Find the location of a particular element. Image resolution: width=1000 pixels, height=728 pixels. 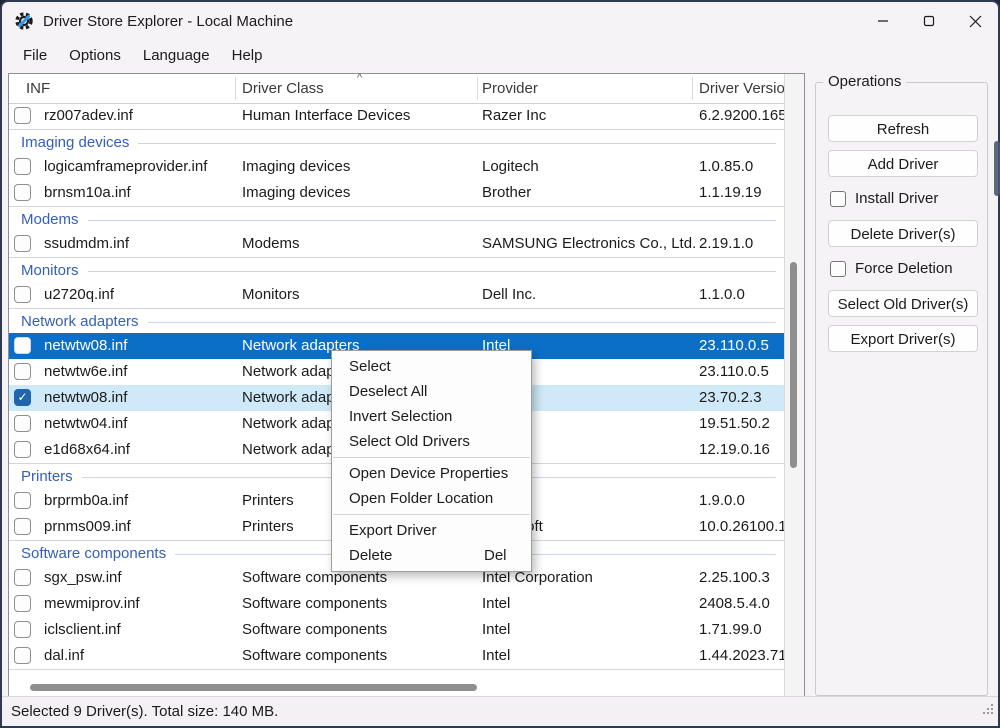

cell-inf: logicamframeprovider.inf is located at coordinates (126, 166).